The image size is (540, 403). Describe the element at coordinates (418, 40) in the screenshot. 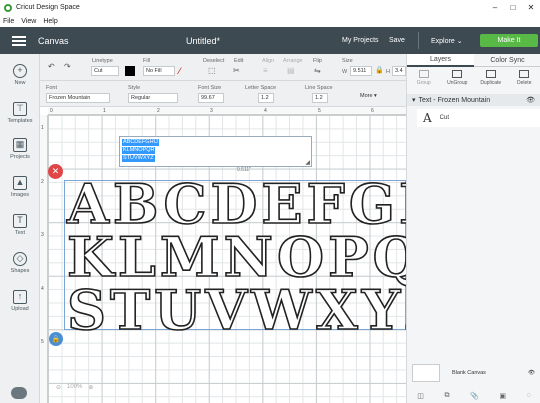

I see `header-divider` at that location.